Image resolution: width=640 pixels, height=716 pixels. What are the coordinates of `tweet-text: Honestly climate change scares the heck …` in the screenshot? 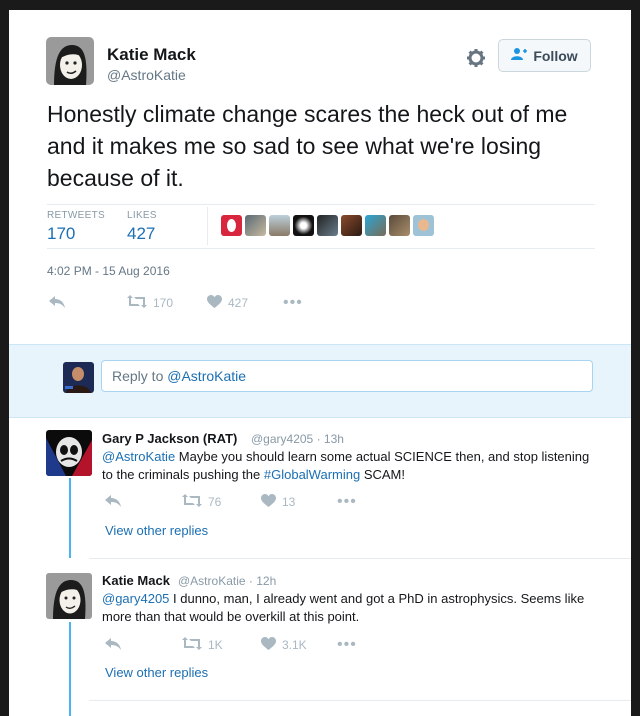 It's located at (307, 146).